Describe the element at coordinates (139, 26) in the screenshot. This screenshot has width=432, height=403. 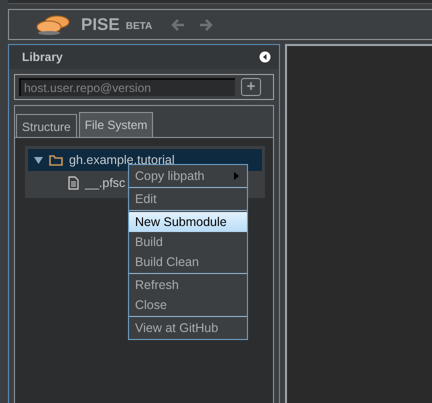
I see `beta-label: BETA` at that location.